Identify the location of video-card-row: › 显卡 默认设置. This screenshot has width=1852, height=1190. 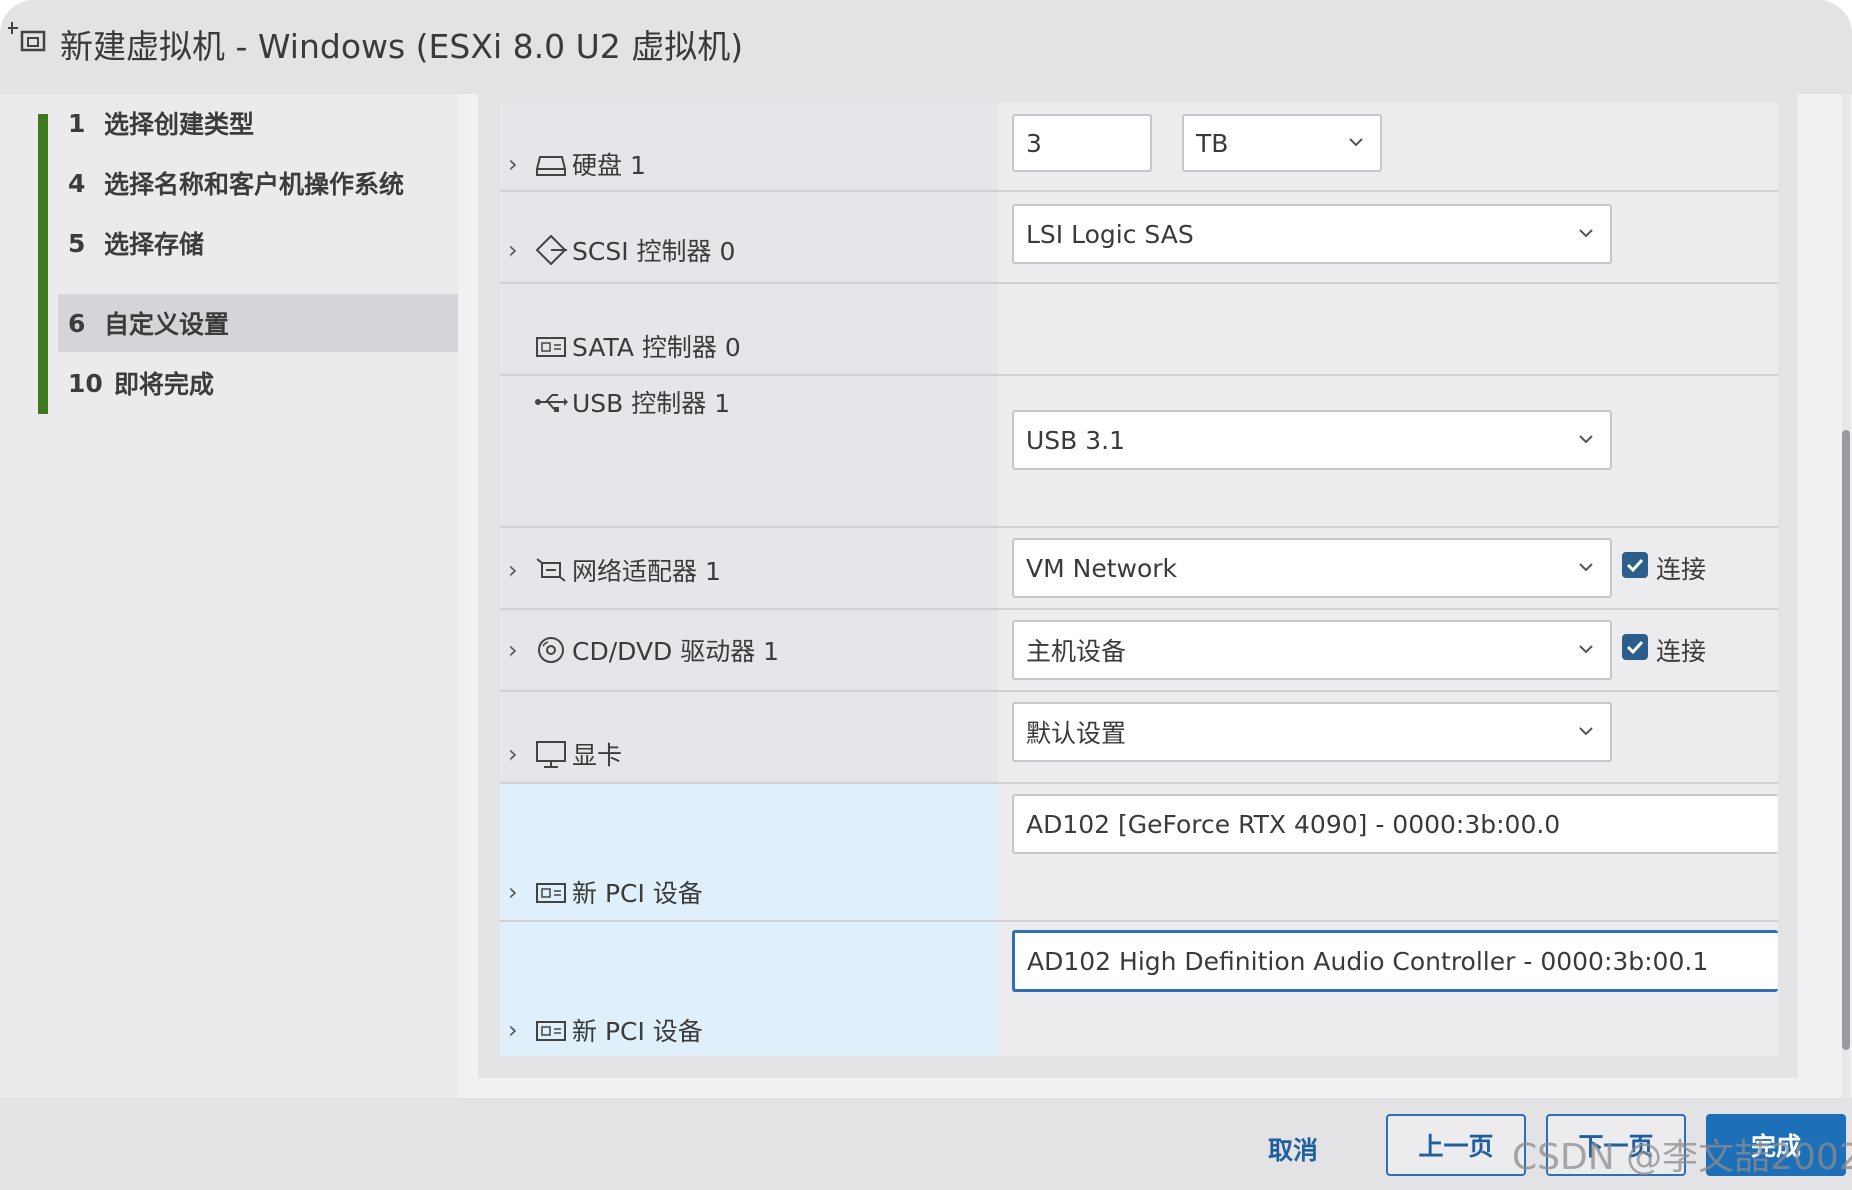
(1139, 738).